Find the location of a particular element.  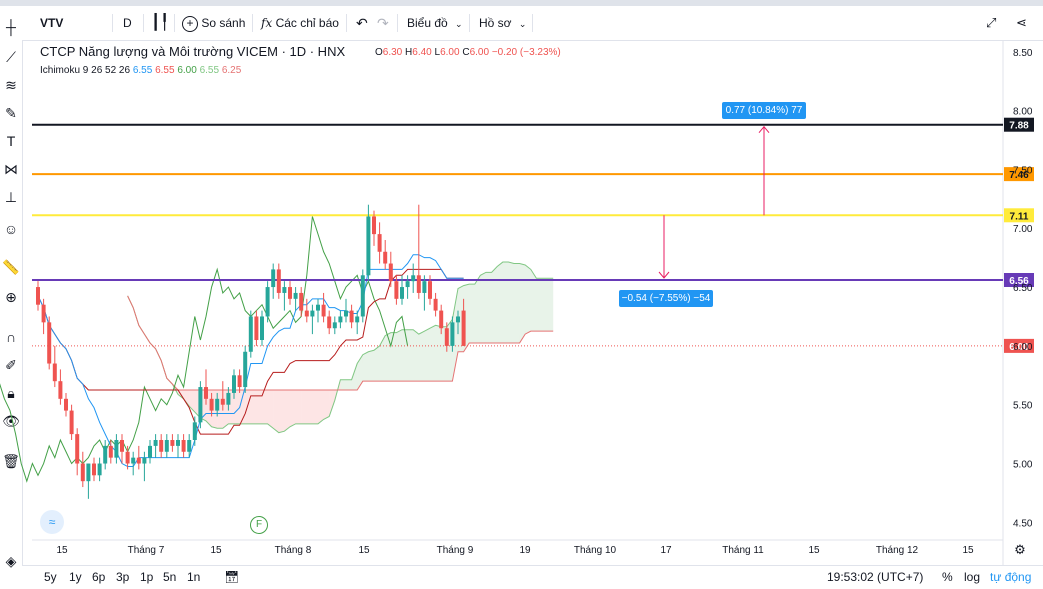

measure-up-label: 0.77 (10.84%) 77 is located at coordinates (764, 110).